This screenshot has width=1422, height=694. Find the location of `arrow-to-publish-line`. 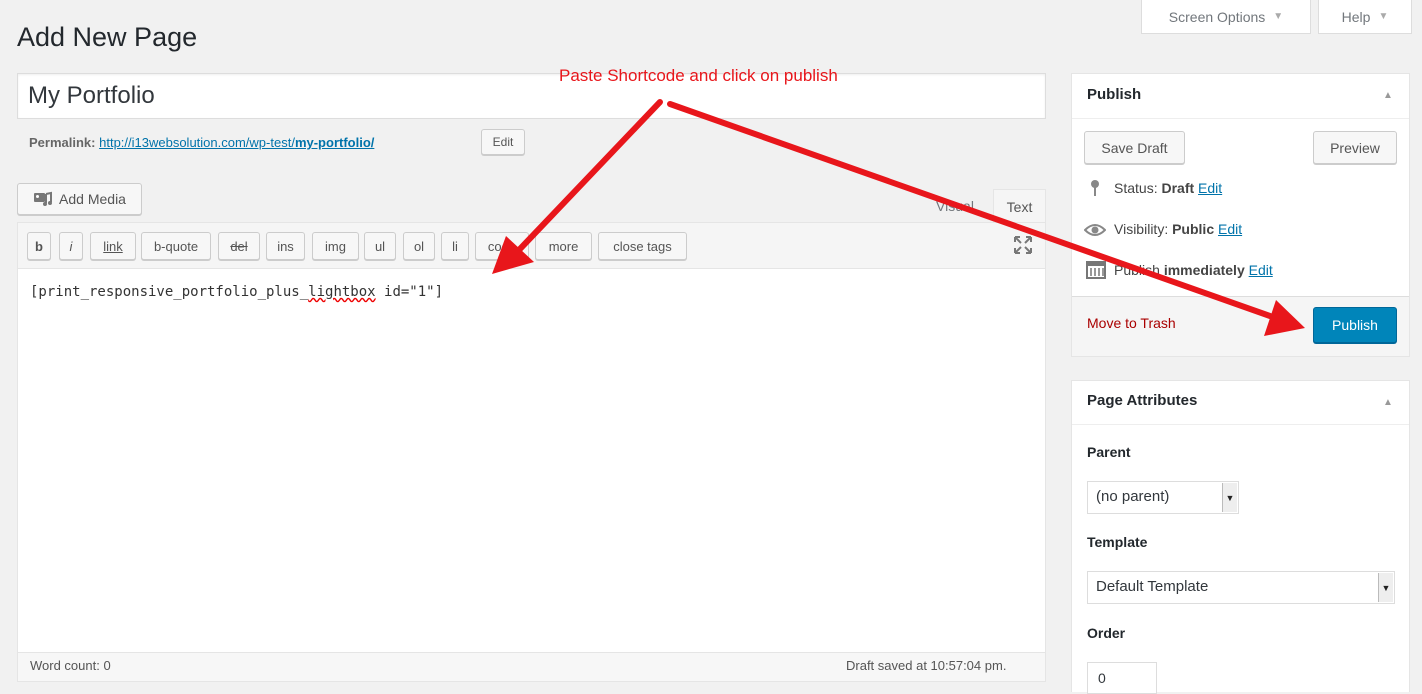

arrow-to-publish-line is located at coordinates (970, 210).